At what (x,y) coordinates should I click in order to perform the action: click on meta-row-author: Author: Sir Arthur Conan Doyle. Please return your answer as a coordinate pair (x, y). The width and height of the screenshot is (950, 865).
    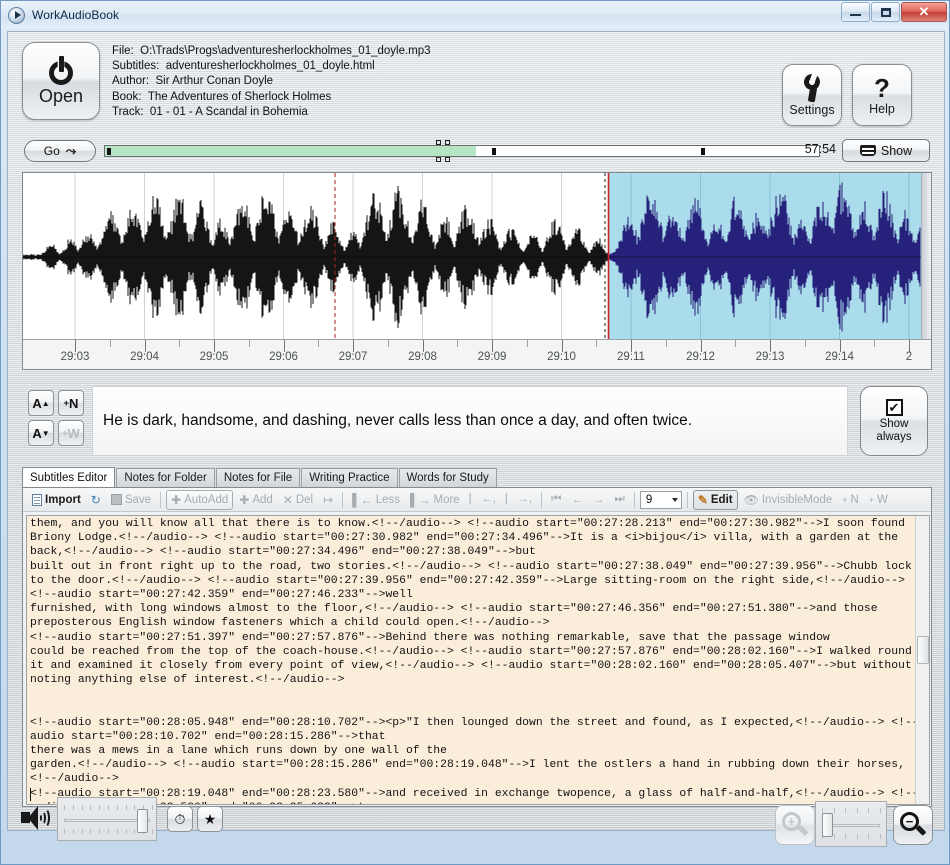
    Looking at the image, I should click on (271, 81).